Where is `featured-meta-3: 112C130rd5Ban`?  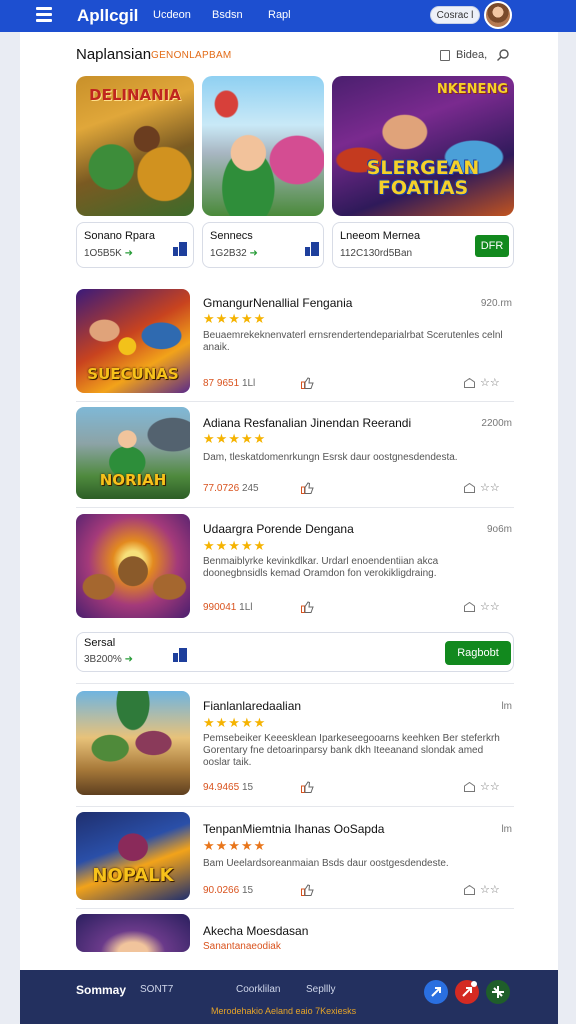 featured-meta-3: 112C130rd5Ban is located at coordinates (376, 253).